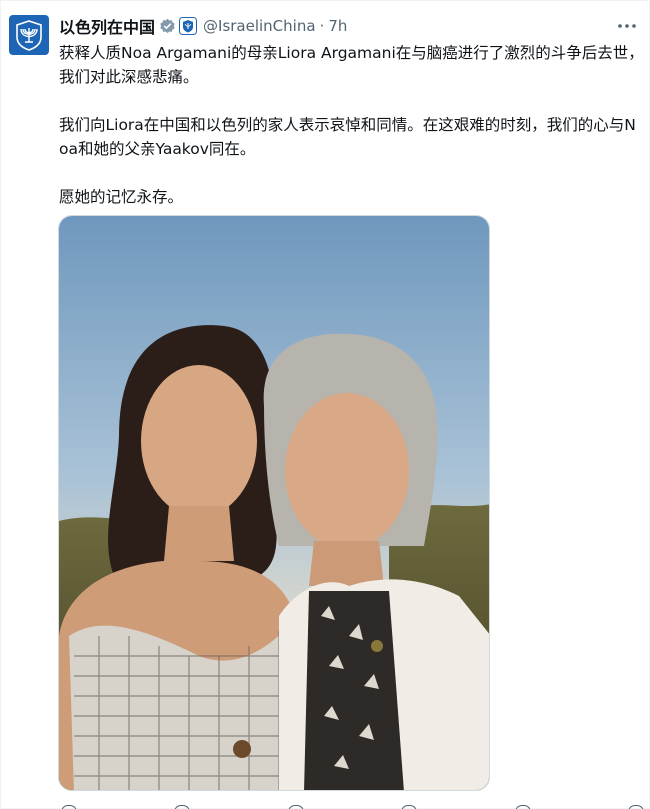  What do you see at coordinates (68, 804) in the screenshot?
I see `reply-icon` at bounding box center [68, 804].